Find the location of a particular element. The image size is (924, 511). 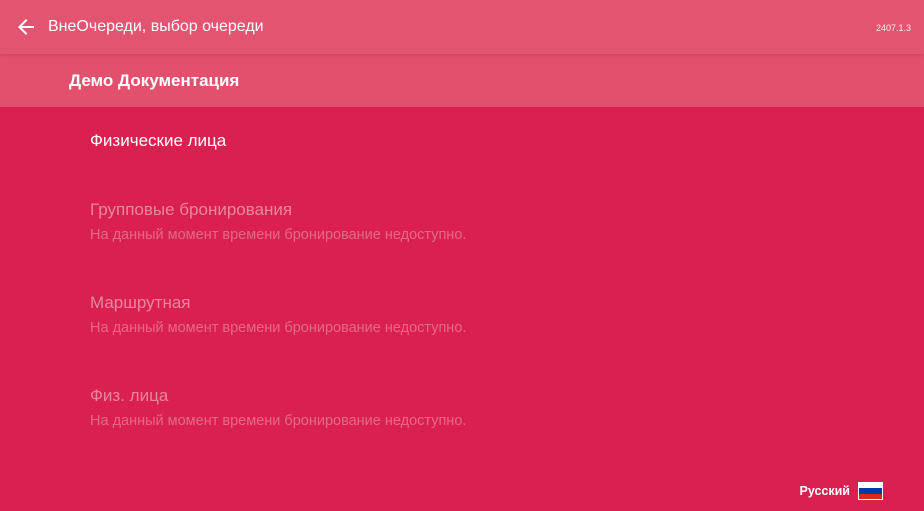

queue-name: Физические лица is located at coordinates (158, 140).